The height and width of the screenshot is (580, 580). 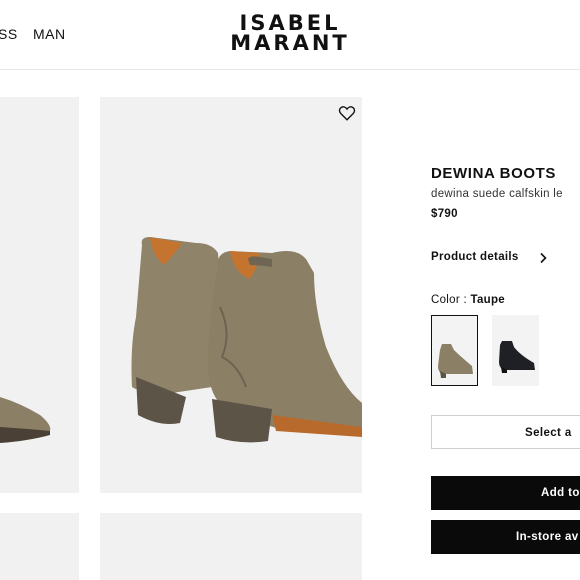 I want to click on product-image-front, so click(x=39, y=295).